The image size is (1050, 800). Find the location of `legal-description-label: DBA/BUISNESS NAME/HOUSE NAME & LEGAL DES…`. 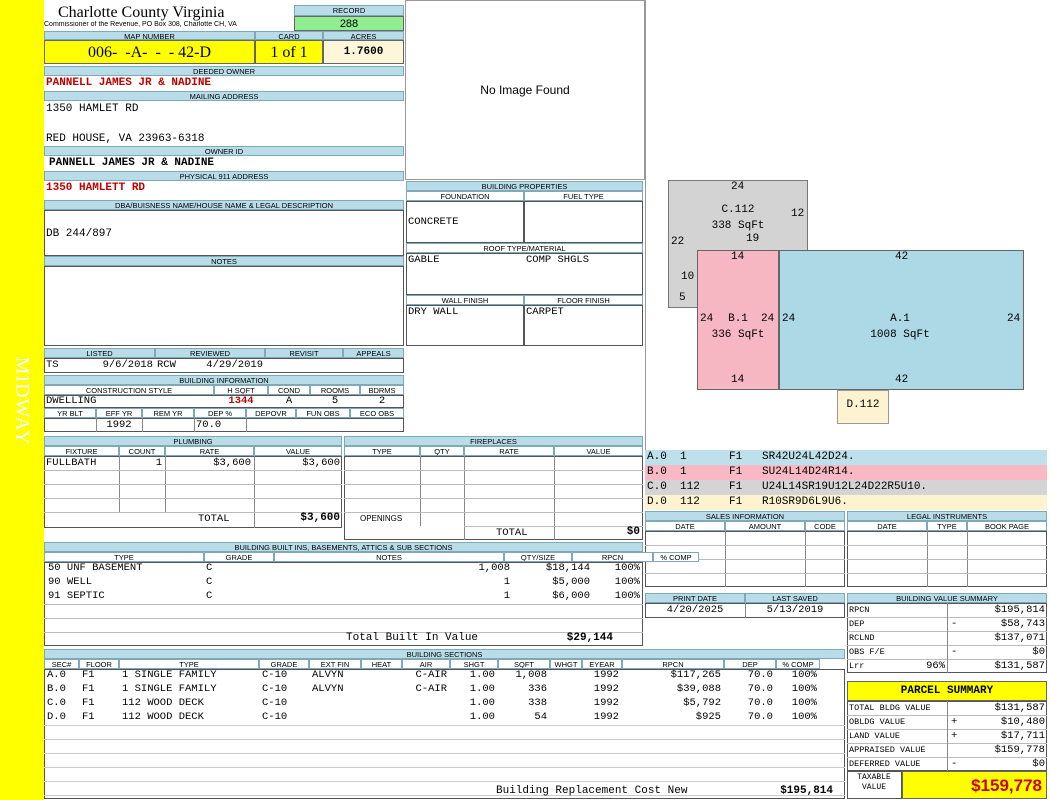

legal-description-label: DBA/BUISNESS NAME/HOUSE NAME & LEGAL DES… is located at coordinates (224, 205).